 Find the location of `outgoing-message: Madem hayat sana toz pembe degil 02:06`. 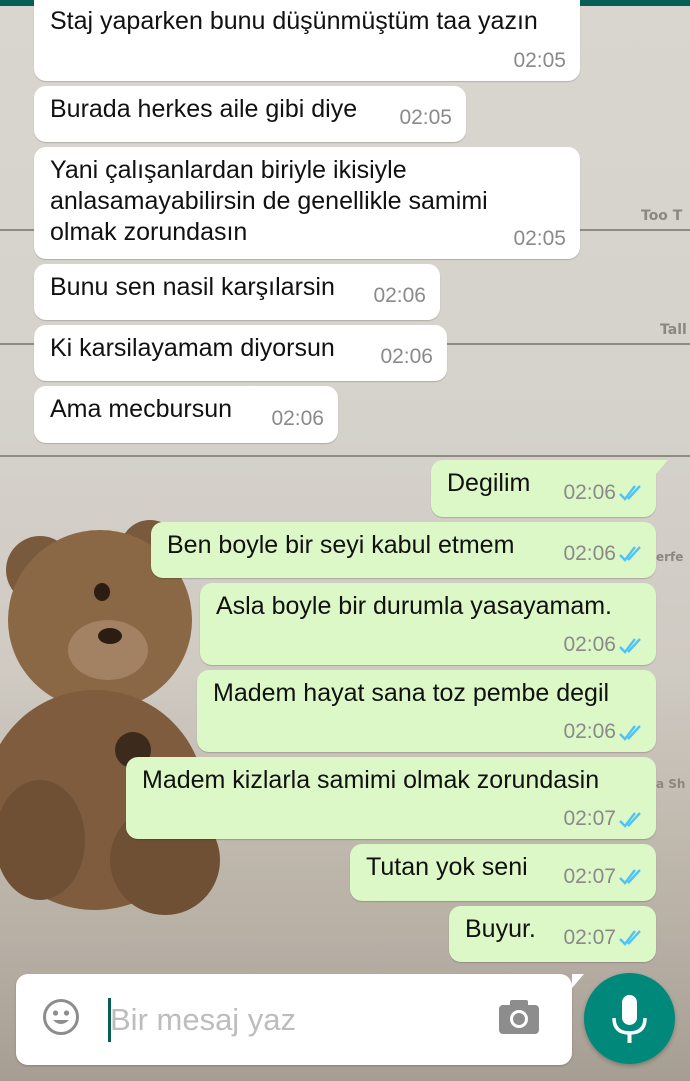

outgoing-message: Madem hayat sana toz pembe degil 02:06 is located at coordinates (426, 711).